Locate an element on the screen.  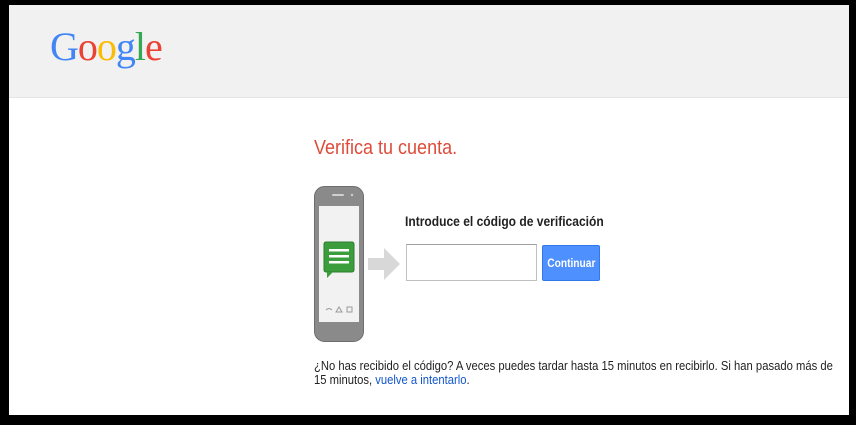
continue-button-label: Continuar is located at coordinates (571, 263).